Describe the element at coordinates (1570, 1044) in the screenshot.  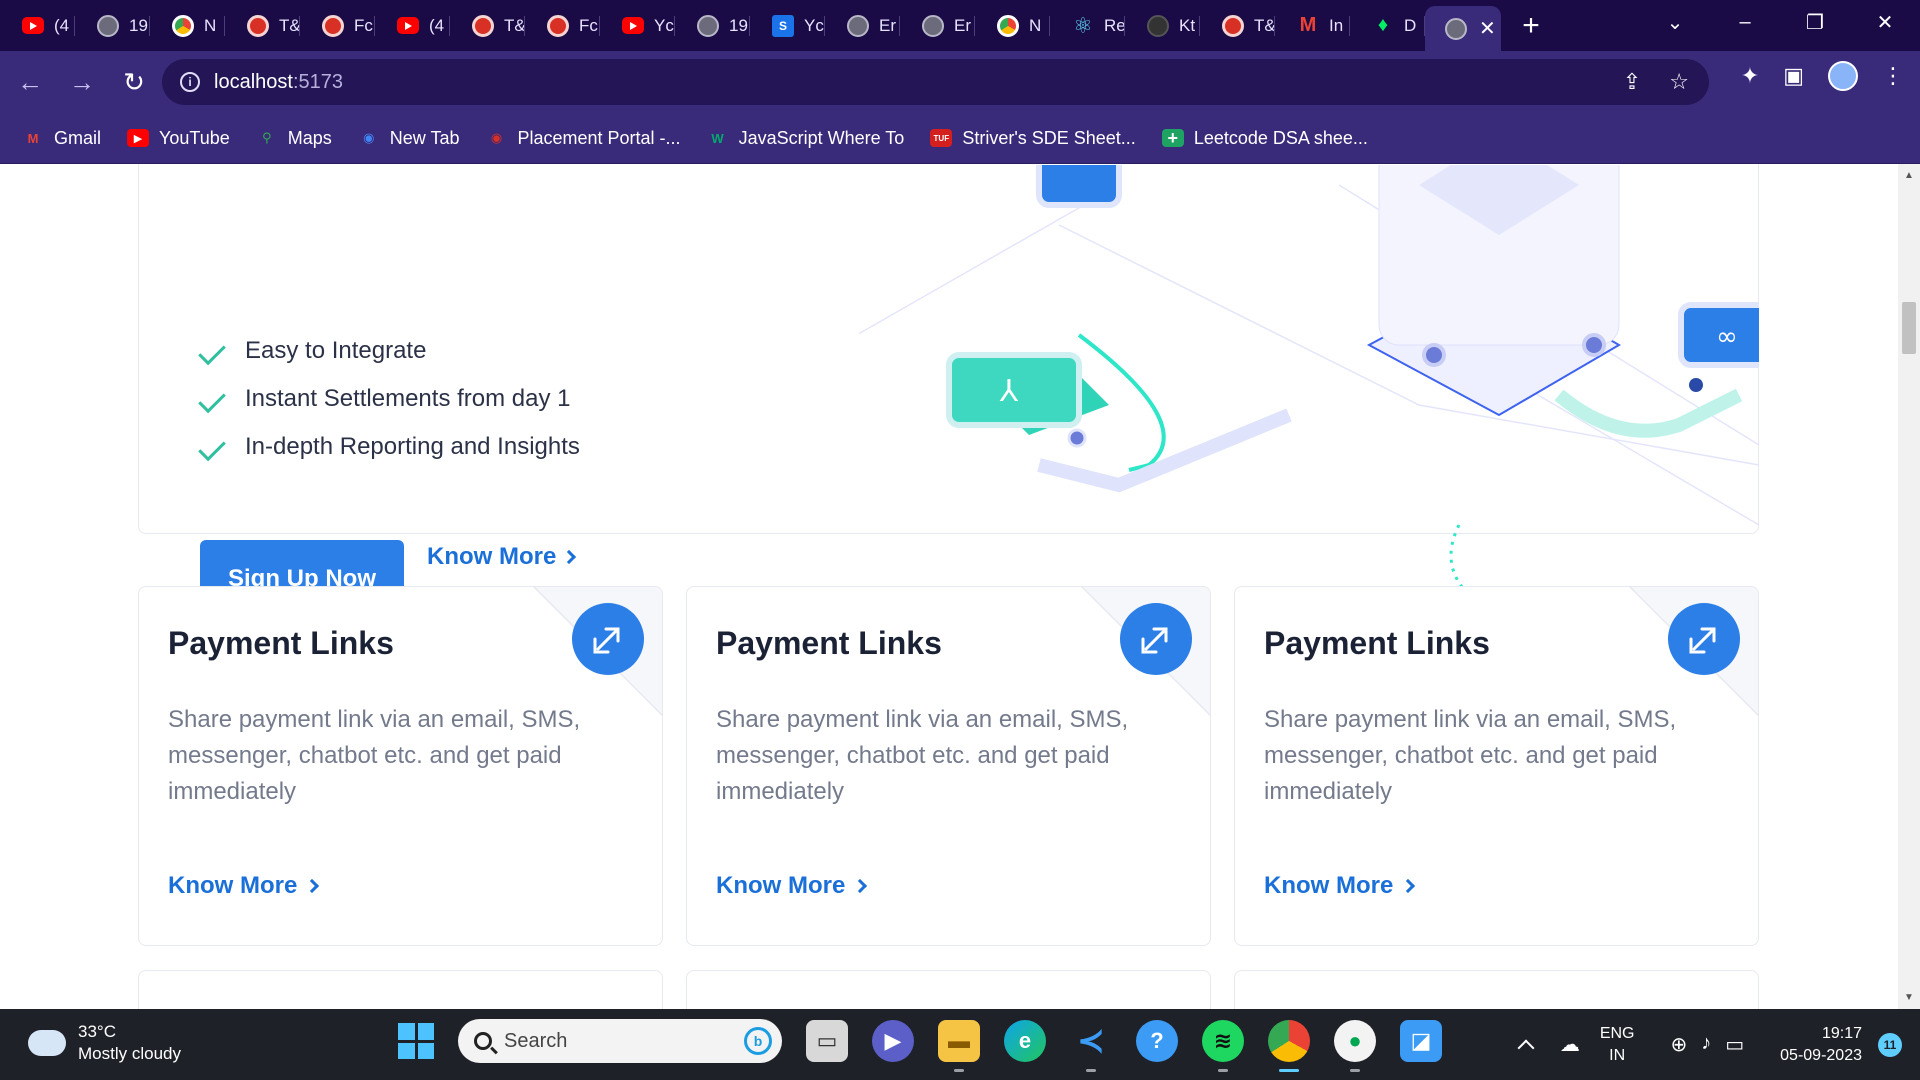
I see `onedrive-icon: ☁` at that location.